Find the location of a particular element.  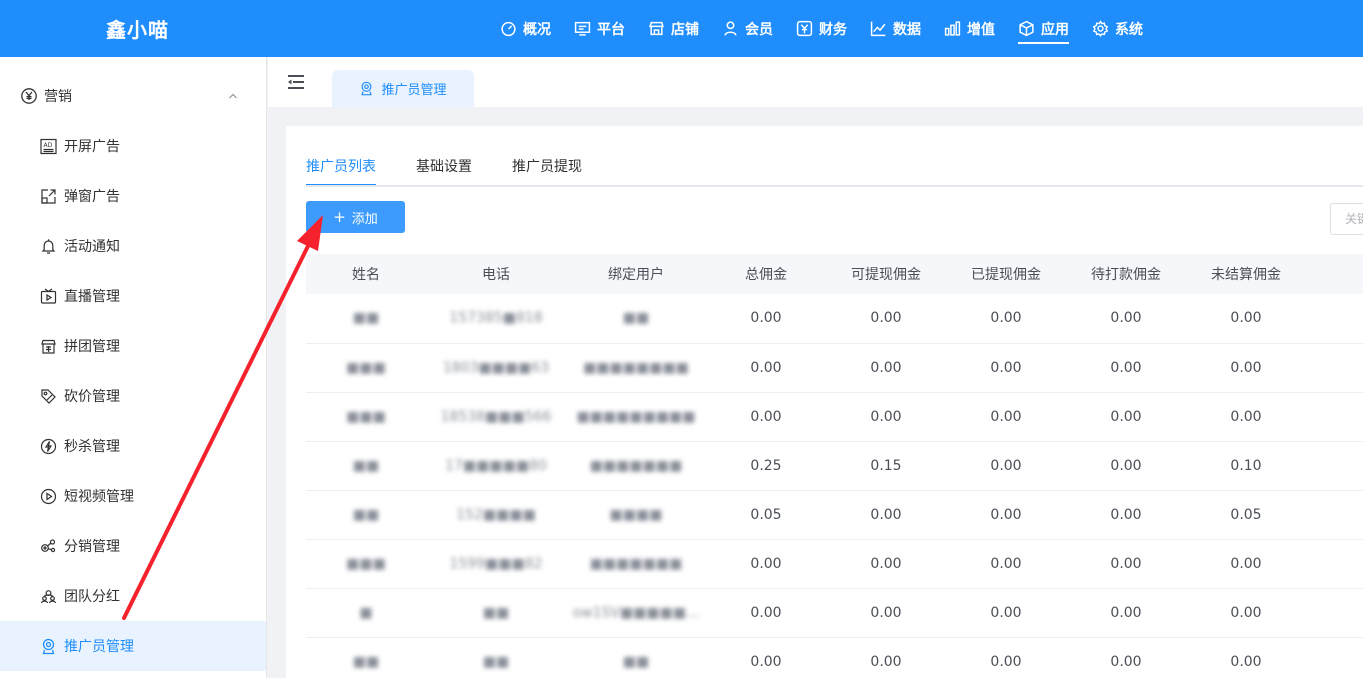

sidebar-item-label: 活动通知 is located at coordinates (92, 247).